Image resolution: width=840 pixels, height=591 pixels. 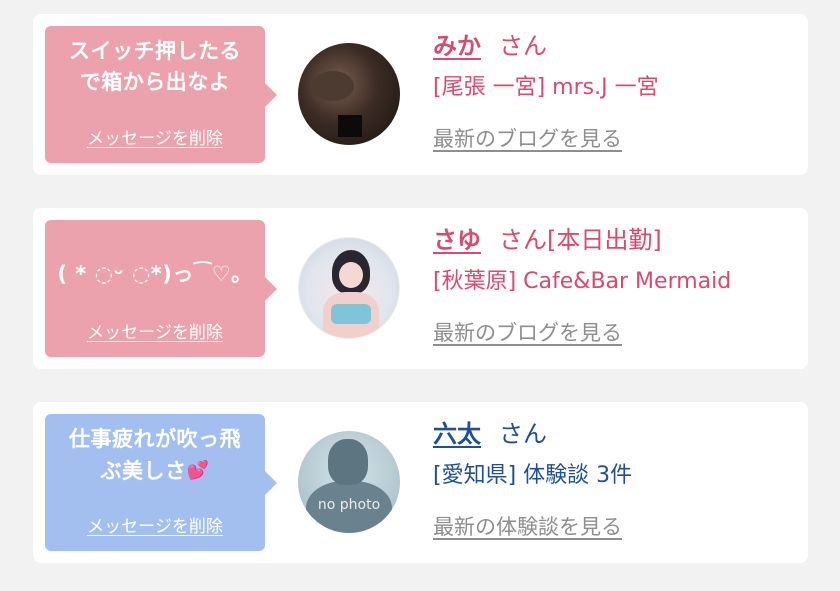 I want to click on profile-info: 六太 さん [愛知県] 体験談 3件 最新の体験談を見る, so click(x=532, y=479).